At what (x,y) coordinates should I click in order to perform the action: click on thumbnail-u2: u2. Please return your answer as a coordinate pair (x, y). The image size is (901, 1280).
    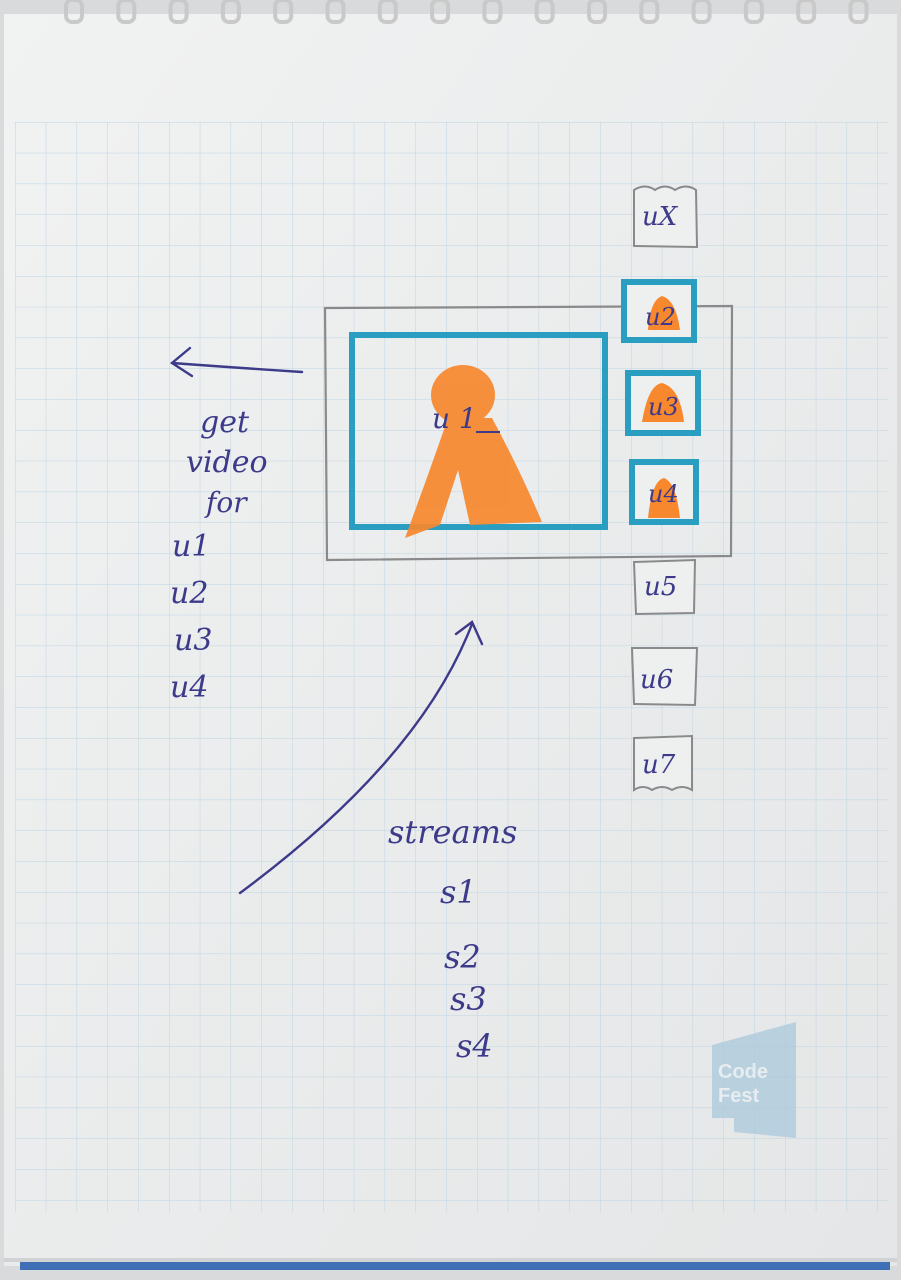
    Looking at the image, I should click on (659, 311).